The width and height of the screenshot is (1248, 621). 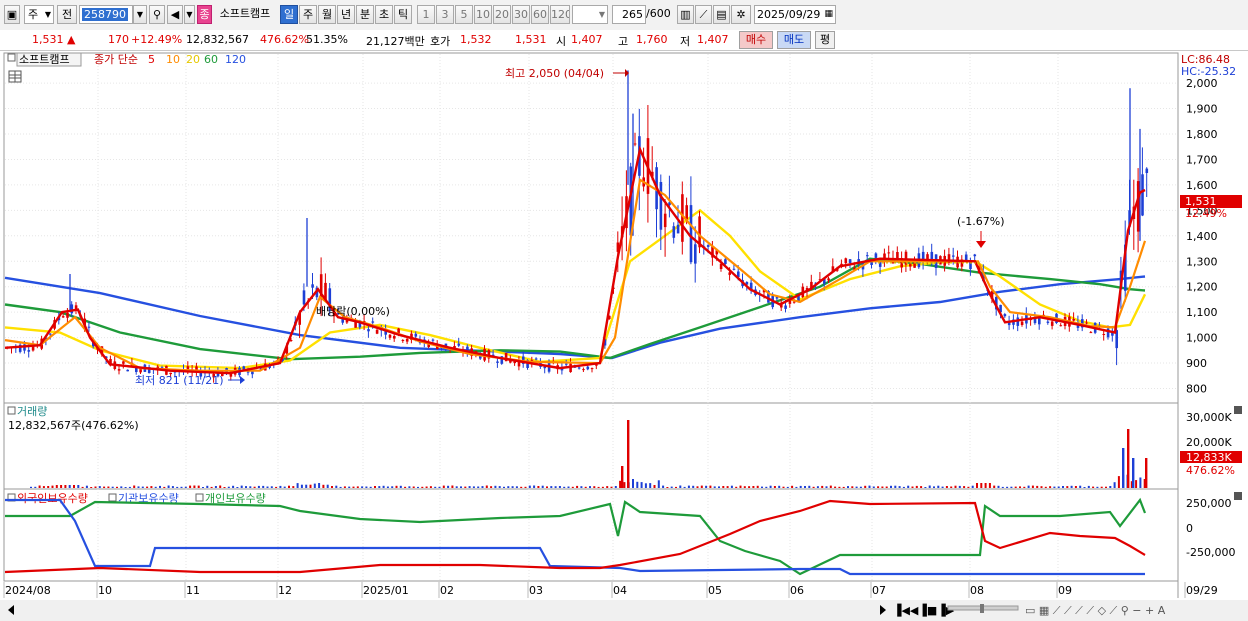 I want to click on sell-button: 매도, so click(x=794, y=40).